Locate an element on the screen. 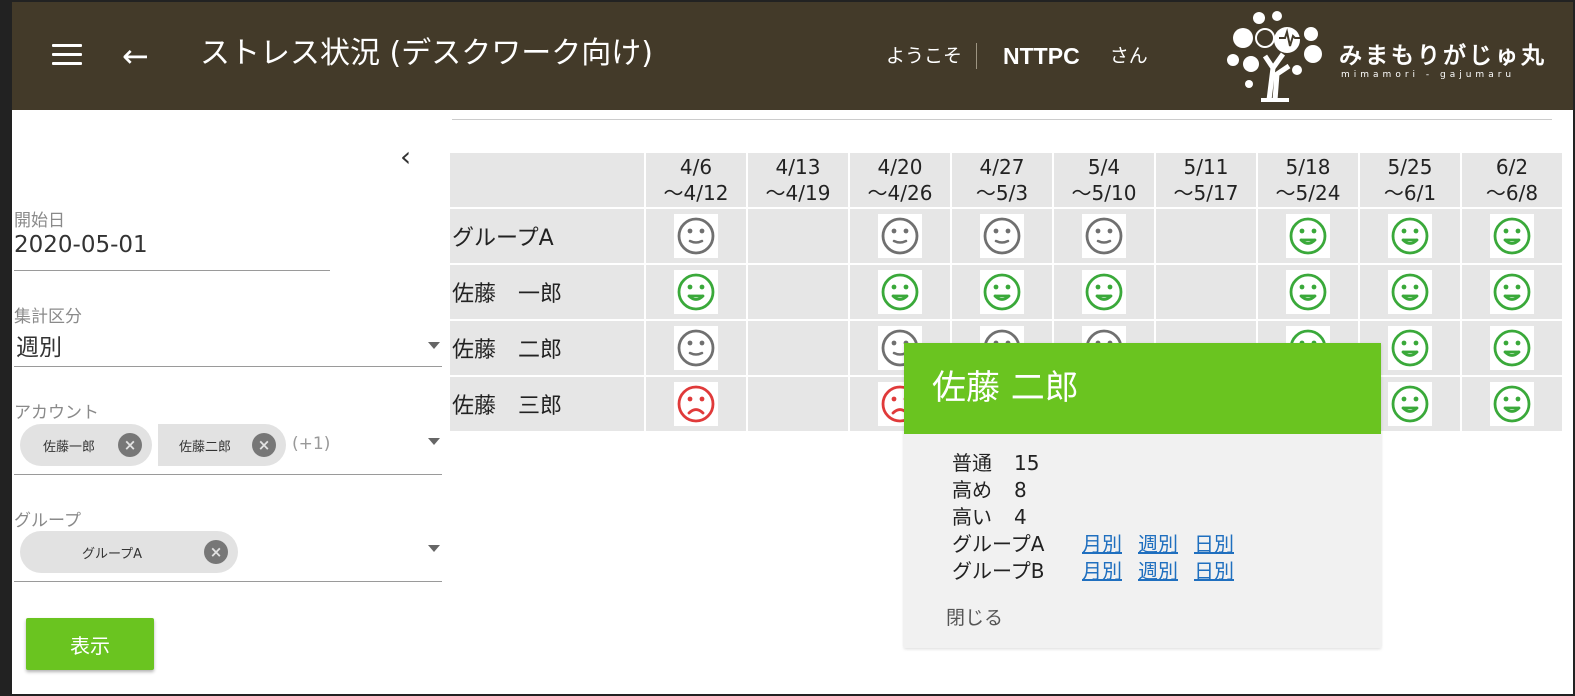  week-to: 〜6/1 is located at coordinates (1410, 193).